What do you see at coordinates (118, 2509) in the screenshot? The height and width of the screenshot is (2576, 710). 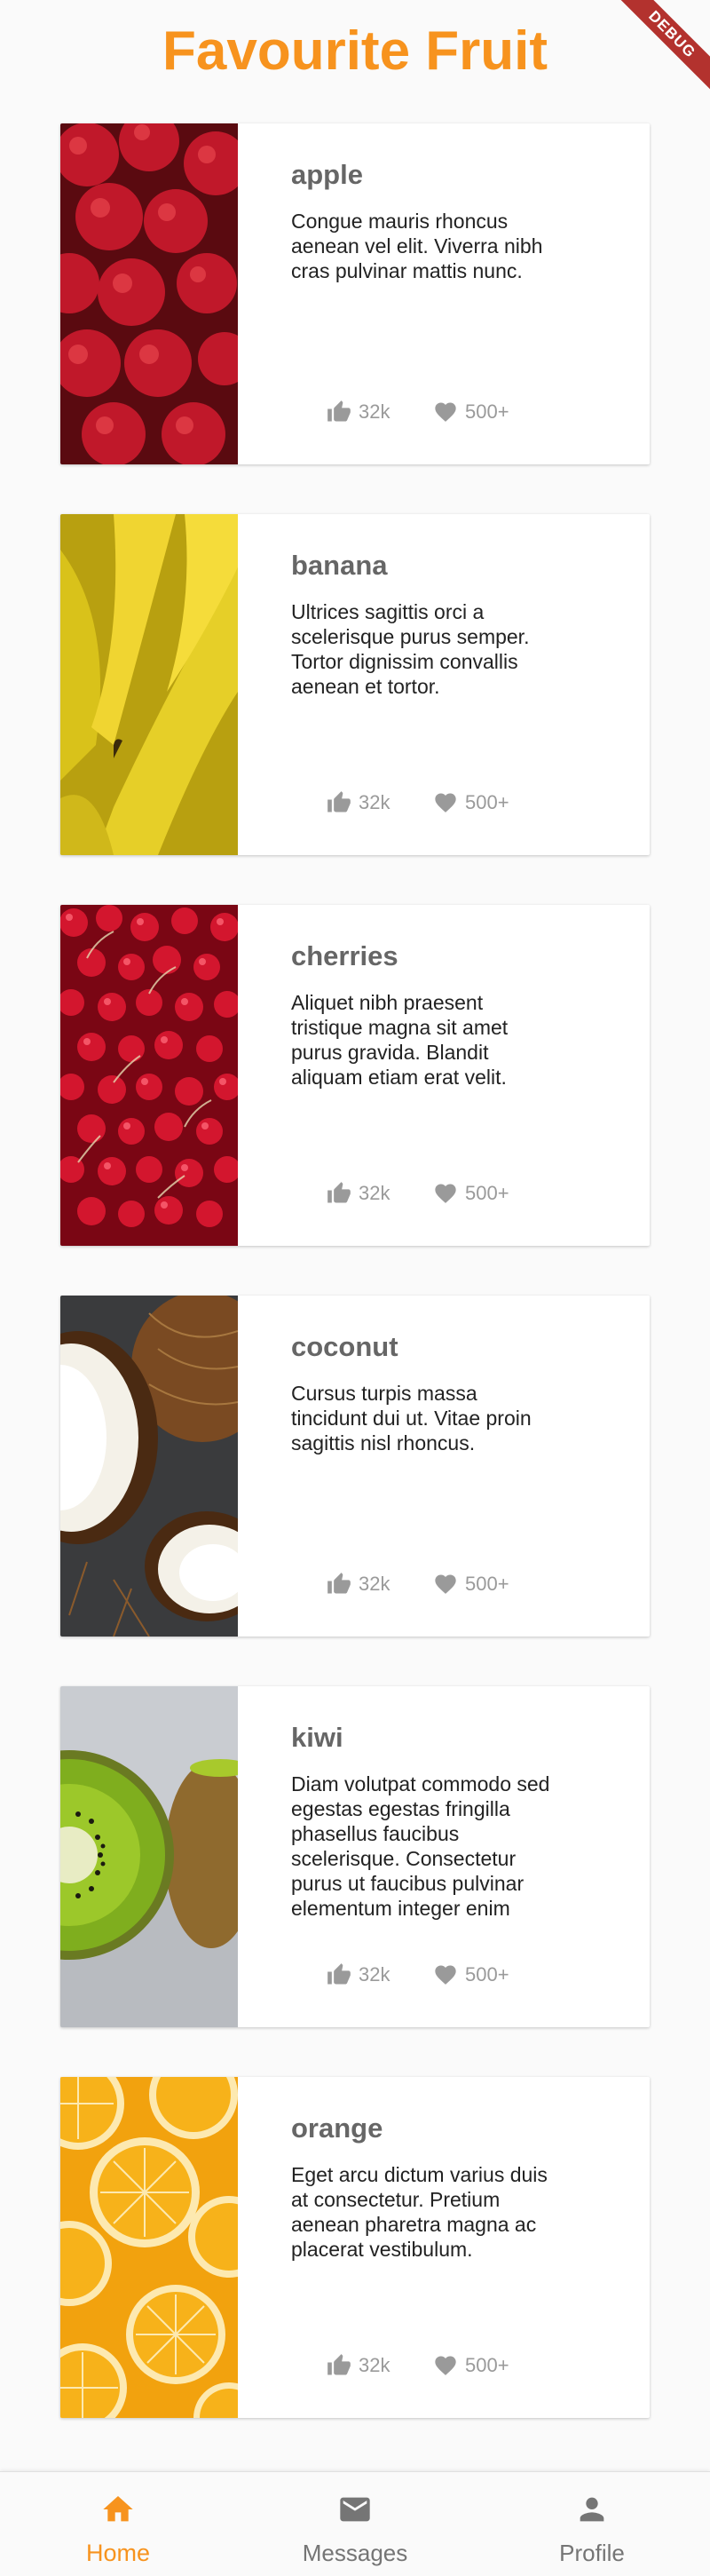 I see `home-icon` at bounding box center [118, 2509].